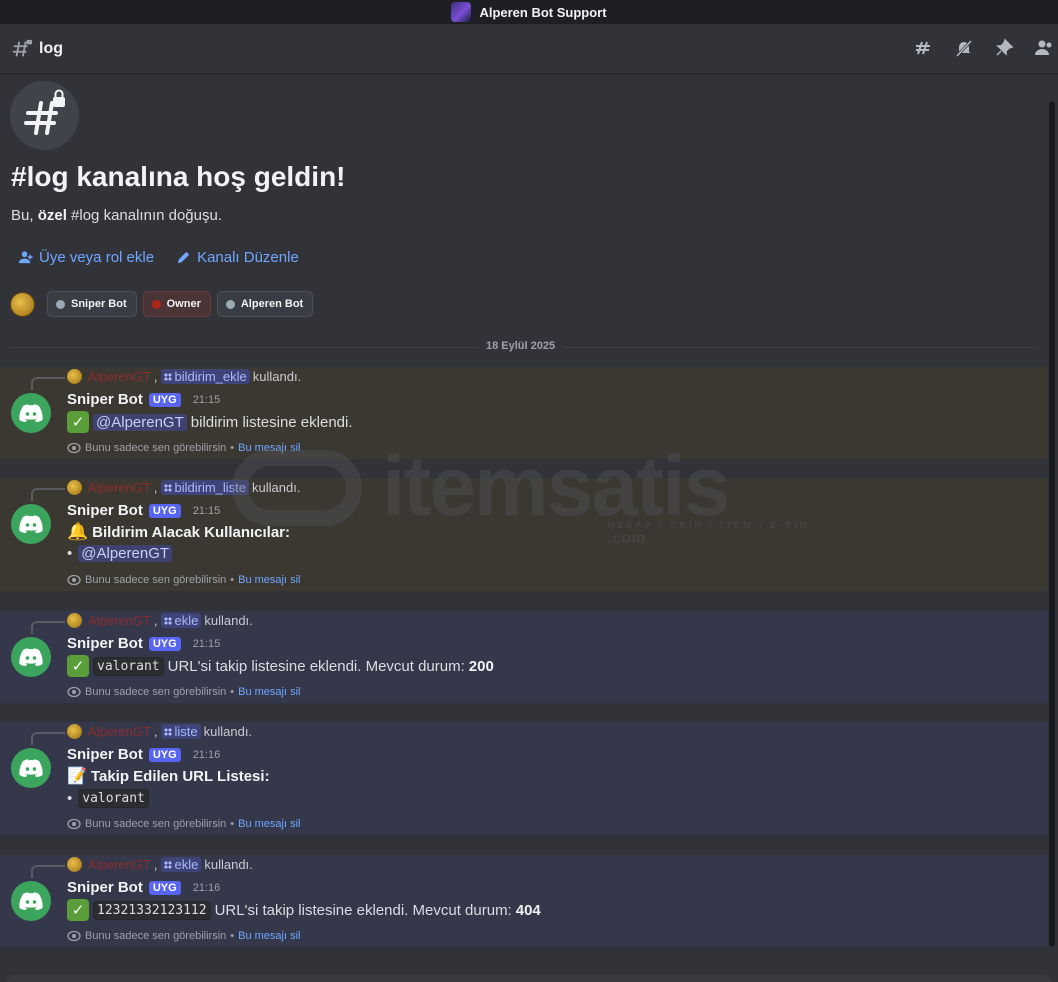 The image size is (1058, 982). Describe the element at coordinates (180, 731) in the screenshot. I see `command-chip: liste` at that location.